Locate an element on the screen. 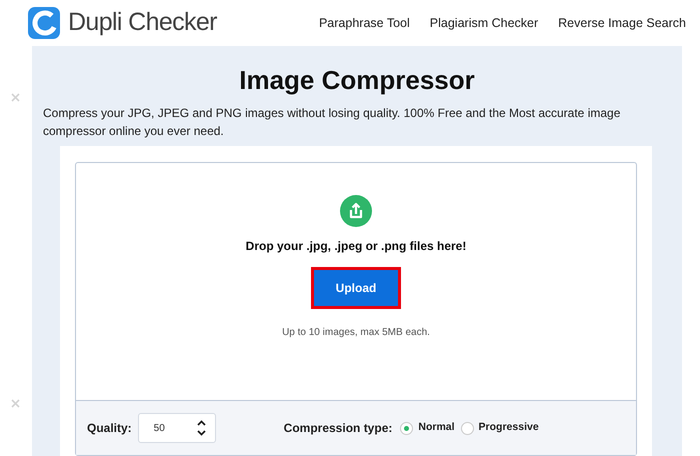 This screenshot has height=456, width=700. drop-prompt: Drop your .jpg, .jpeg or .png files here! is located at coordinates (356, 246).